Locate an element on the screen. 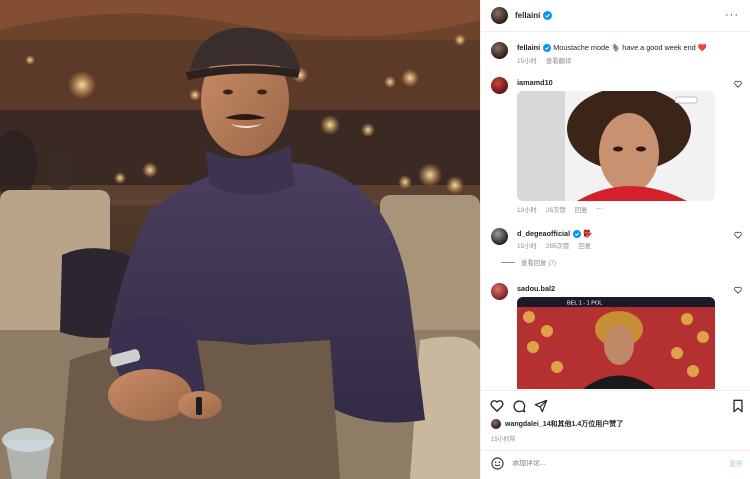 This screenshot has height=479, width=750. comment-item: d_degeaofficial 👺 15小时 265次赞 回复 查看回复 (7) is located at coordinates (618, 252).